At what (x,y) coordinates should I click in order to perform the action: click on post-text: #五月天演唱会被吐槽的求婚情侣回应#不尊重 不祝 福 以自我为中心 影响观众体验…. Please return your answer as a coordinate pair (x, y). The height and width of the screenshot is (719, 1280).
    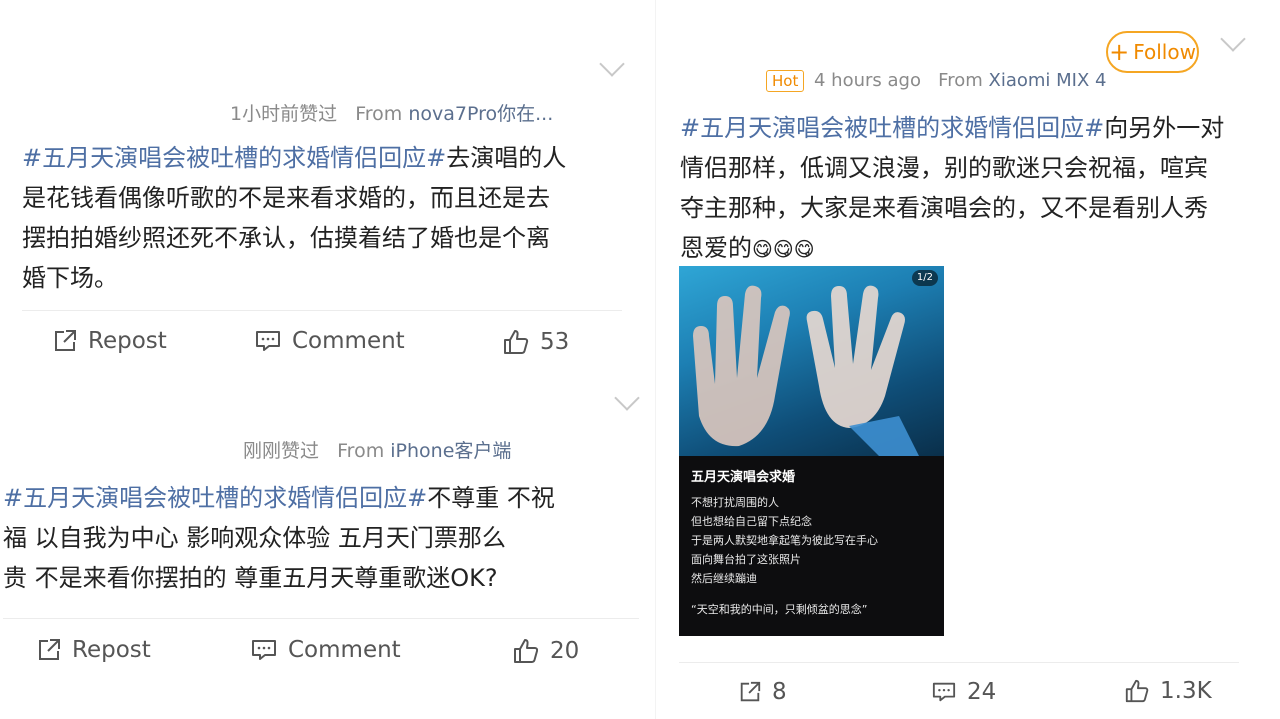
    Looking at the image, I should click on (279, 538).